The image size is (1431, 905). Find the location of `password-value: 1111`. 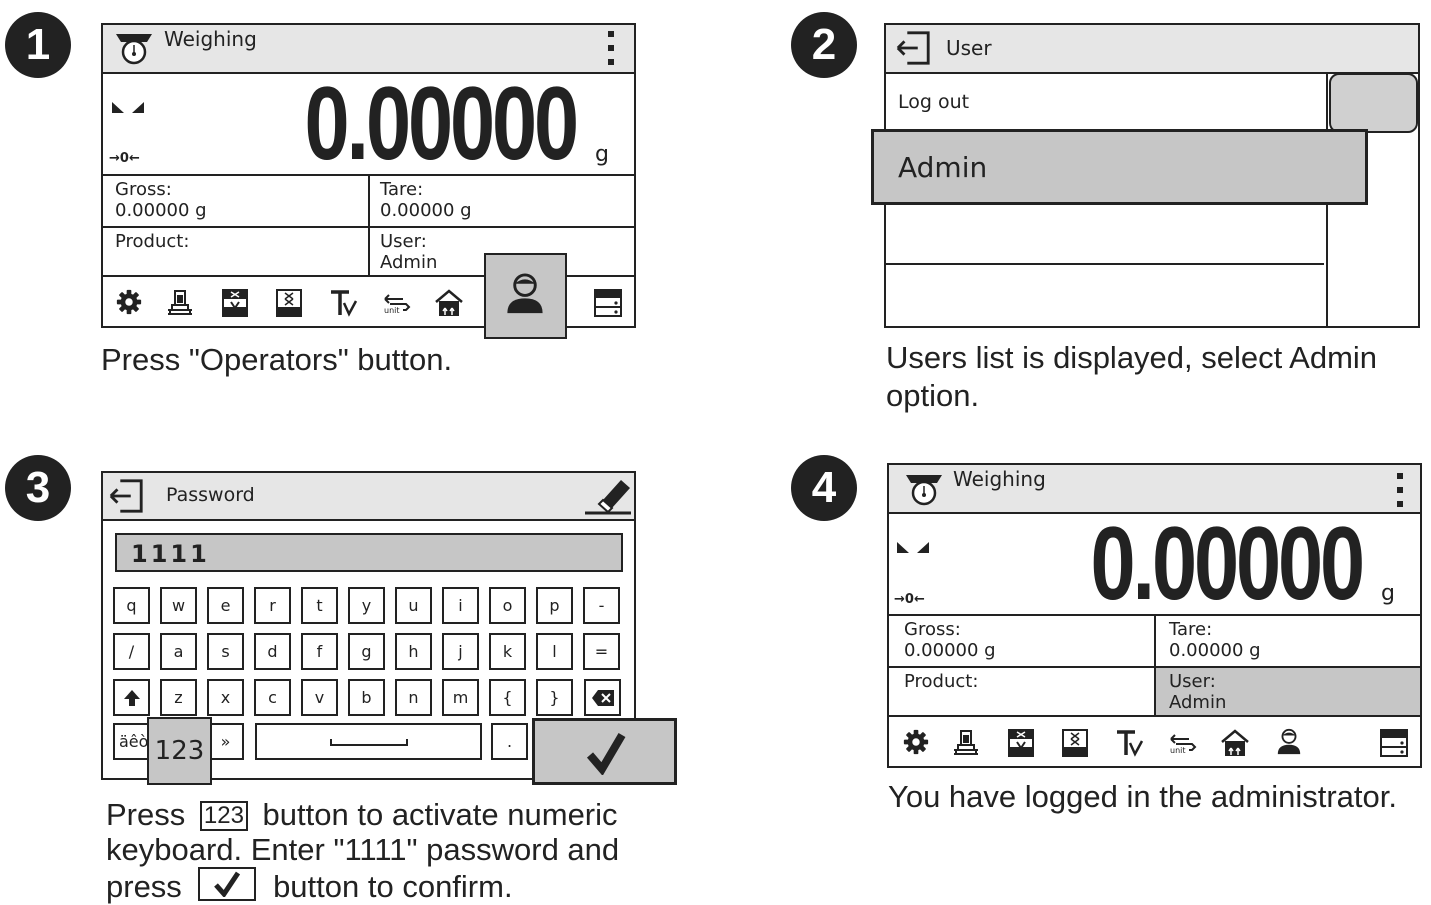

password-value: 1111 is located at coordinates (170, 554).